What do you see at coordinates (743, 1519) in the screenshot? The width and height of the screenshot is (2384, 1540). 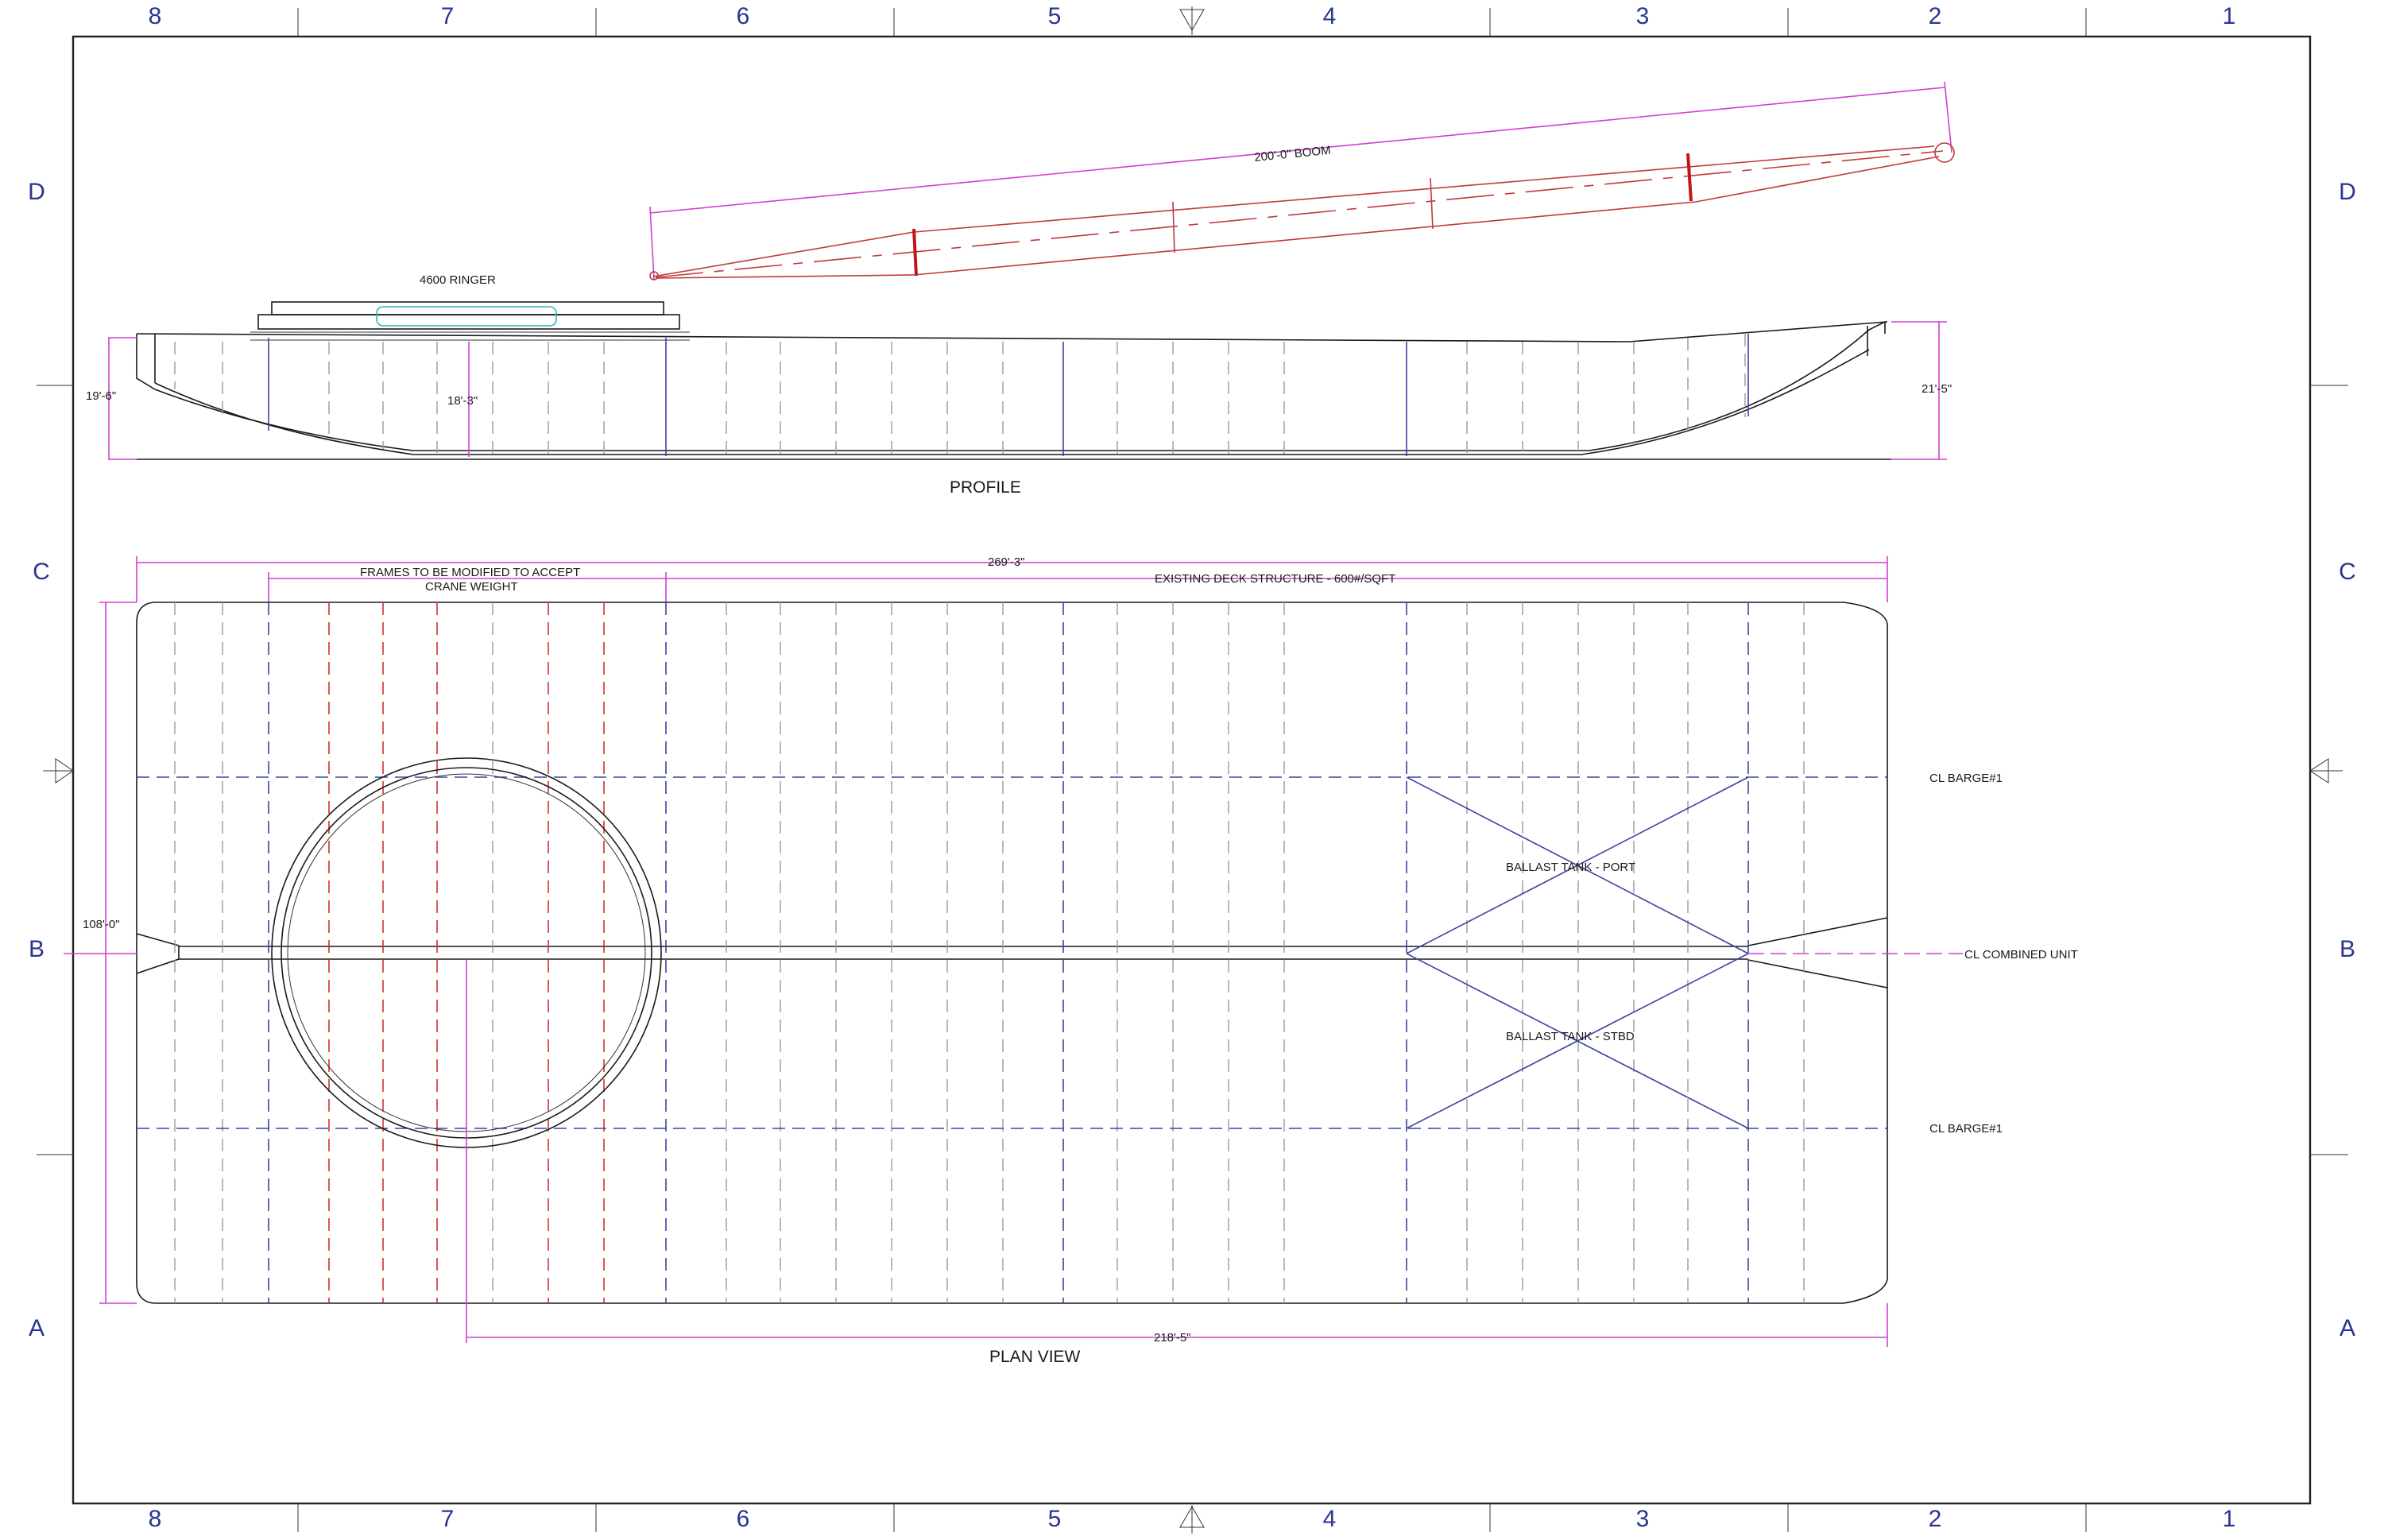 I see `zone-col-6-bottom: 6` at bounding box center [743, 1519].